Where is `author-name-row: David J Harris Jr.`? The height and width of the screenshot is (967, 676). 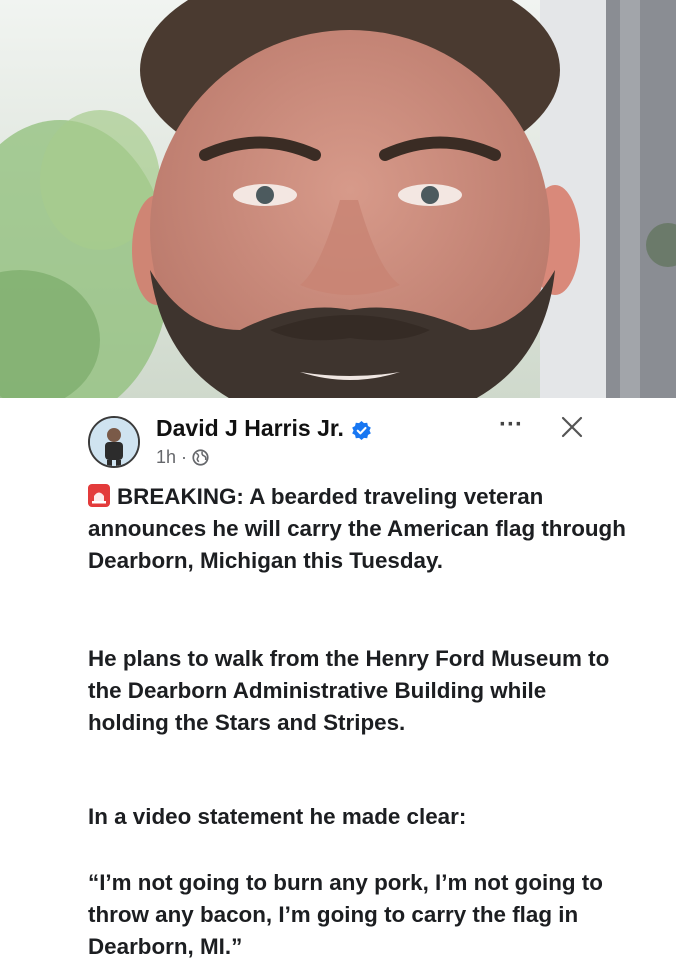 author-name-row: David J Harris Jr. is located at coordinates (263, 428).